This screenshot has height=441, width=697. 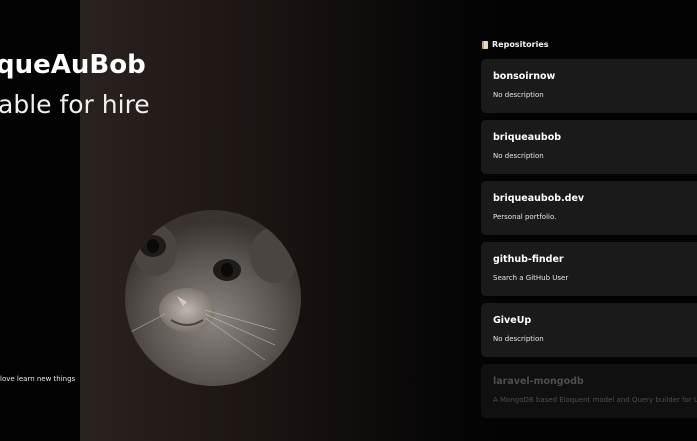 What do you see at coordinates (75, 104) in the screenshot?
I see `hire-status: able for hire` at bounding box center [75, 104].